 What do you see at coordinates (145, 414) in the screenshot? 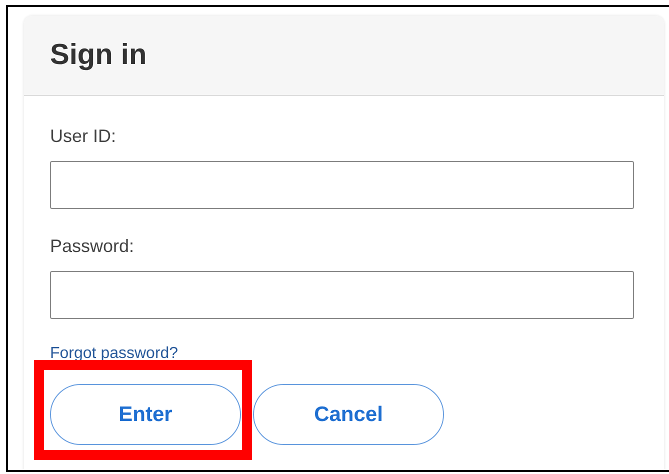
I see `enter-button: Enter` at bounding box center [145, 414].